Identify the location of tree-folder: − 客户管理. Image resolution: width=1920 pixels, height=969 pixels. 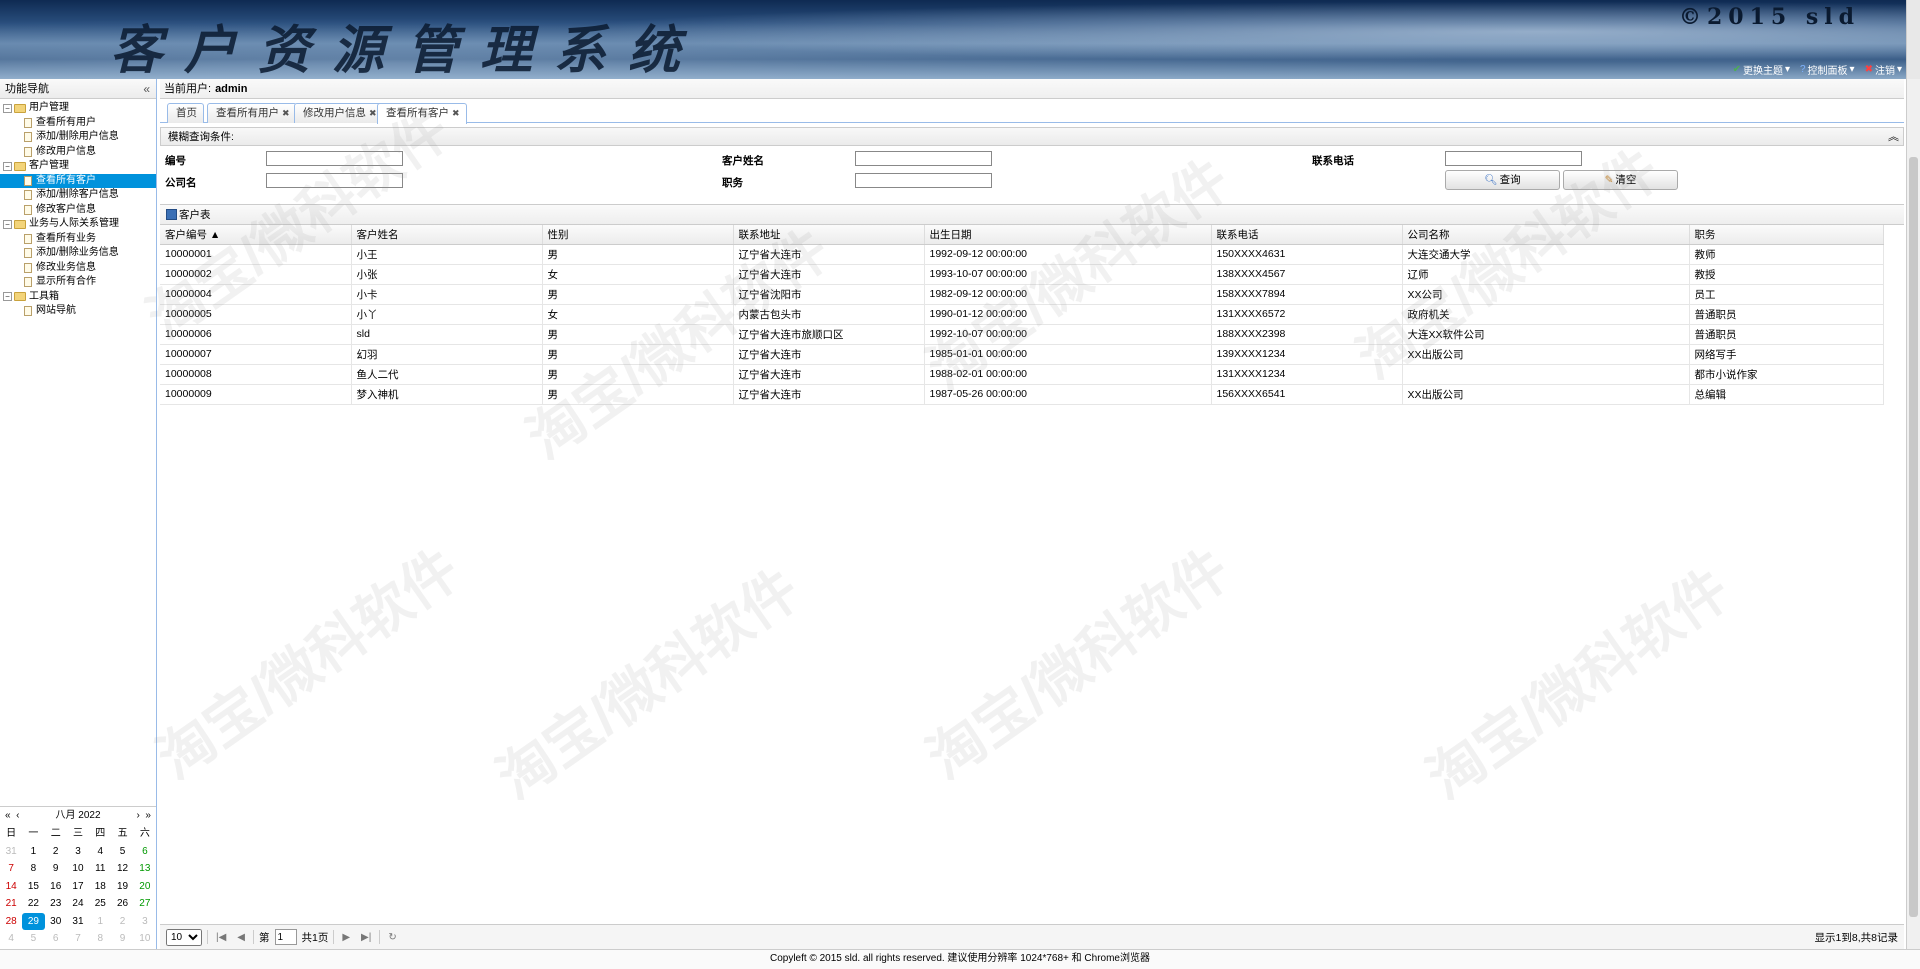
(78, 166).